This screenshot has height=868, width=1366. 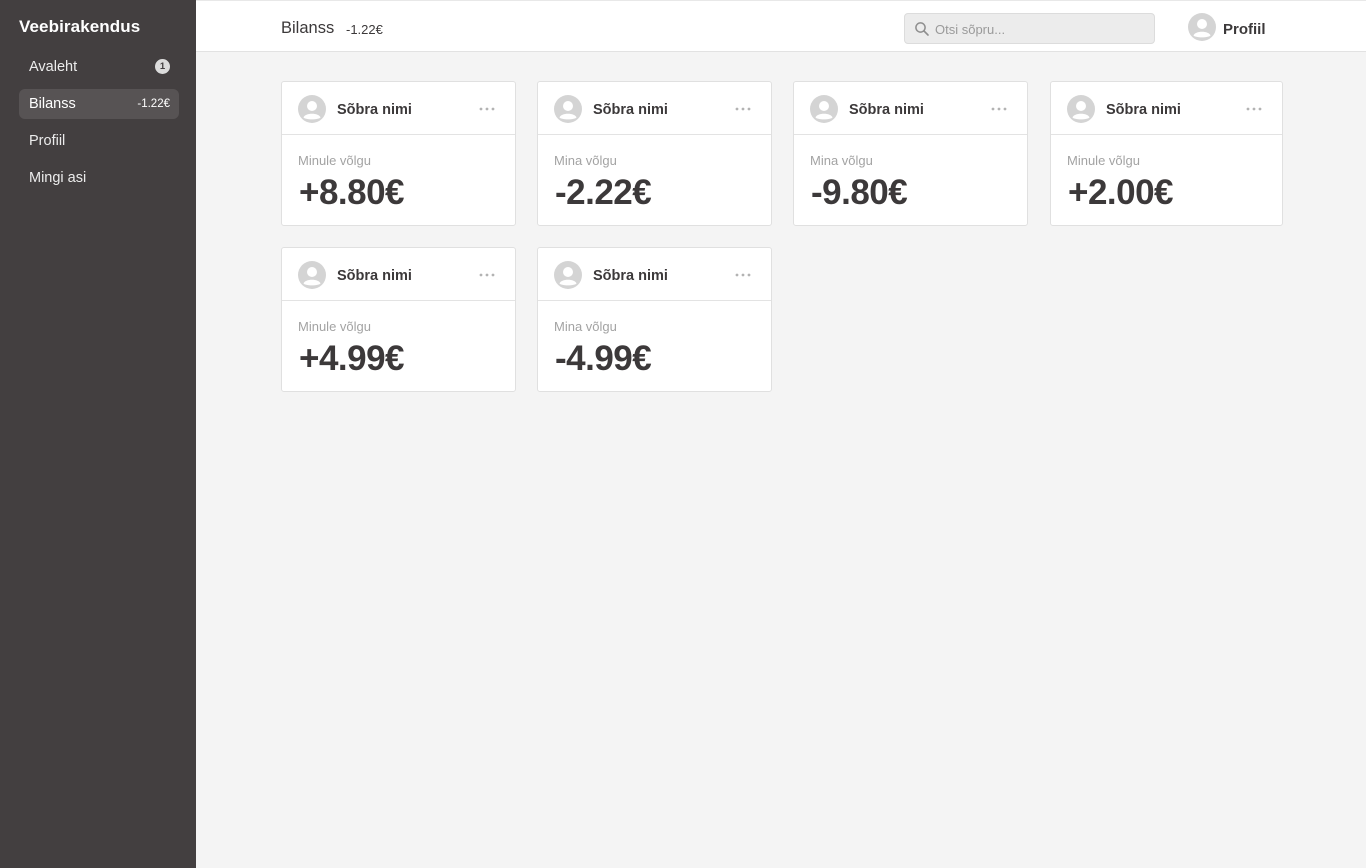 I want to click on notification-badge: 1, so click(x=162, y=66).